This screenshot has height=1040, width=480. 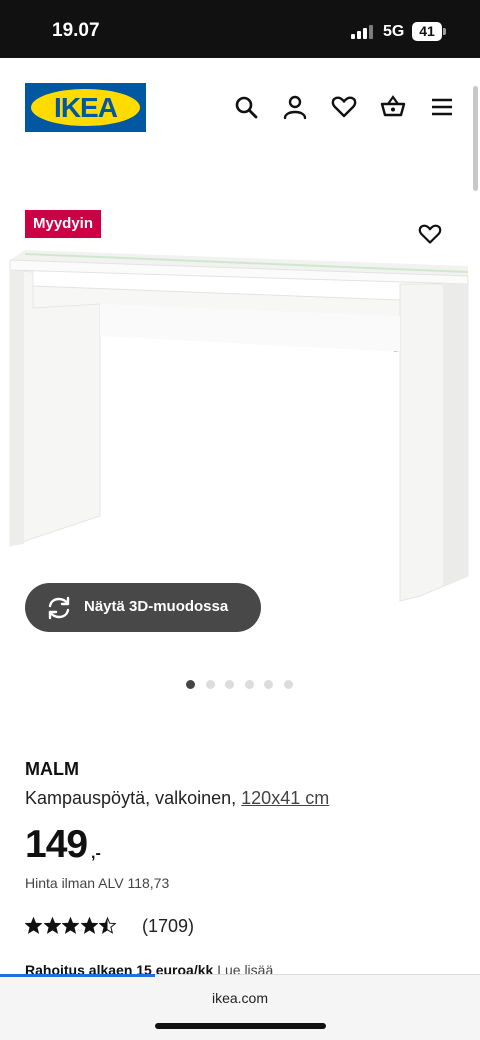 I want to click on search-icon, so click(x=246, y=107).